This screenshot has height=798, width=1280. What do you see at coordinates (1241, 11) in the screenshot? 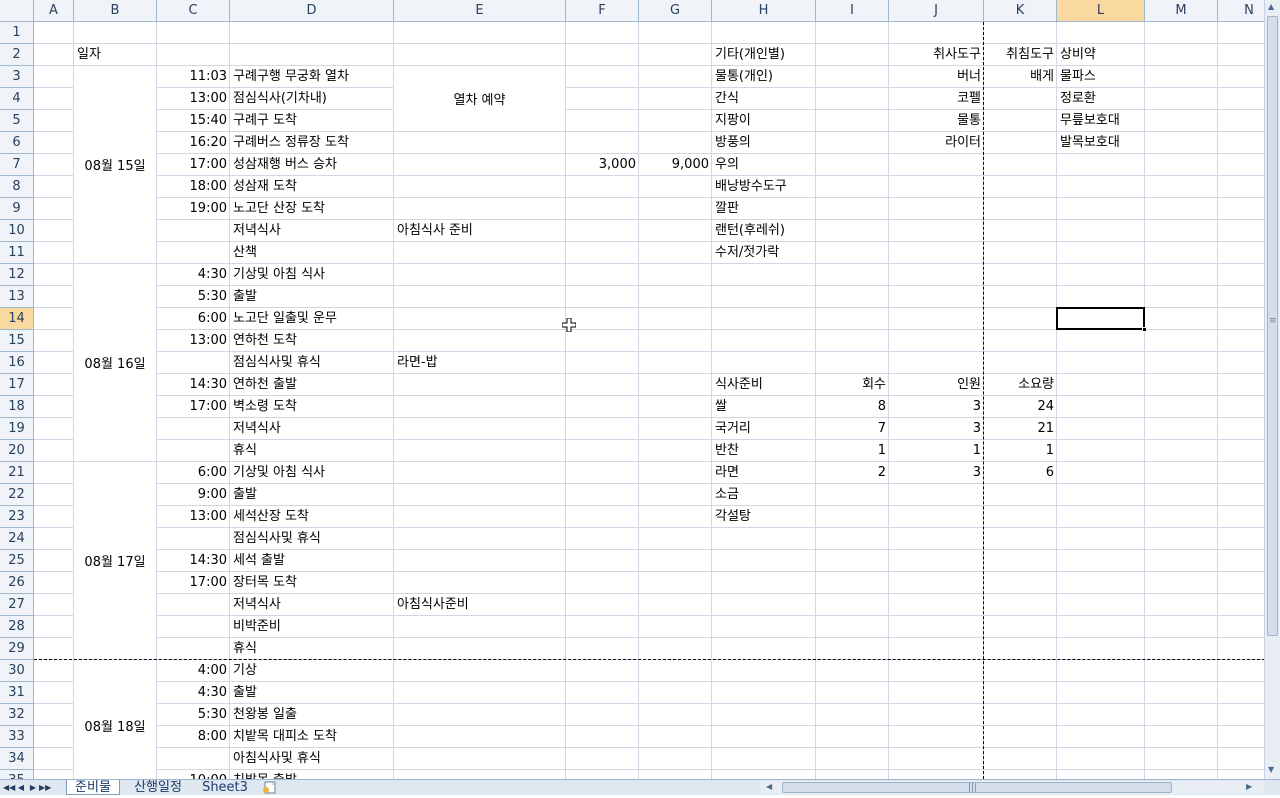
I see `column-header-n: N` at bounding box center [1241, 11].